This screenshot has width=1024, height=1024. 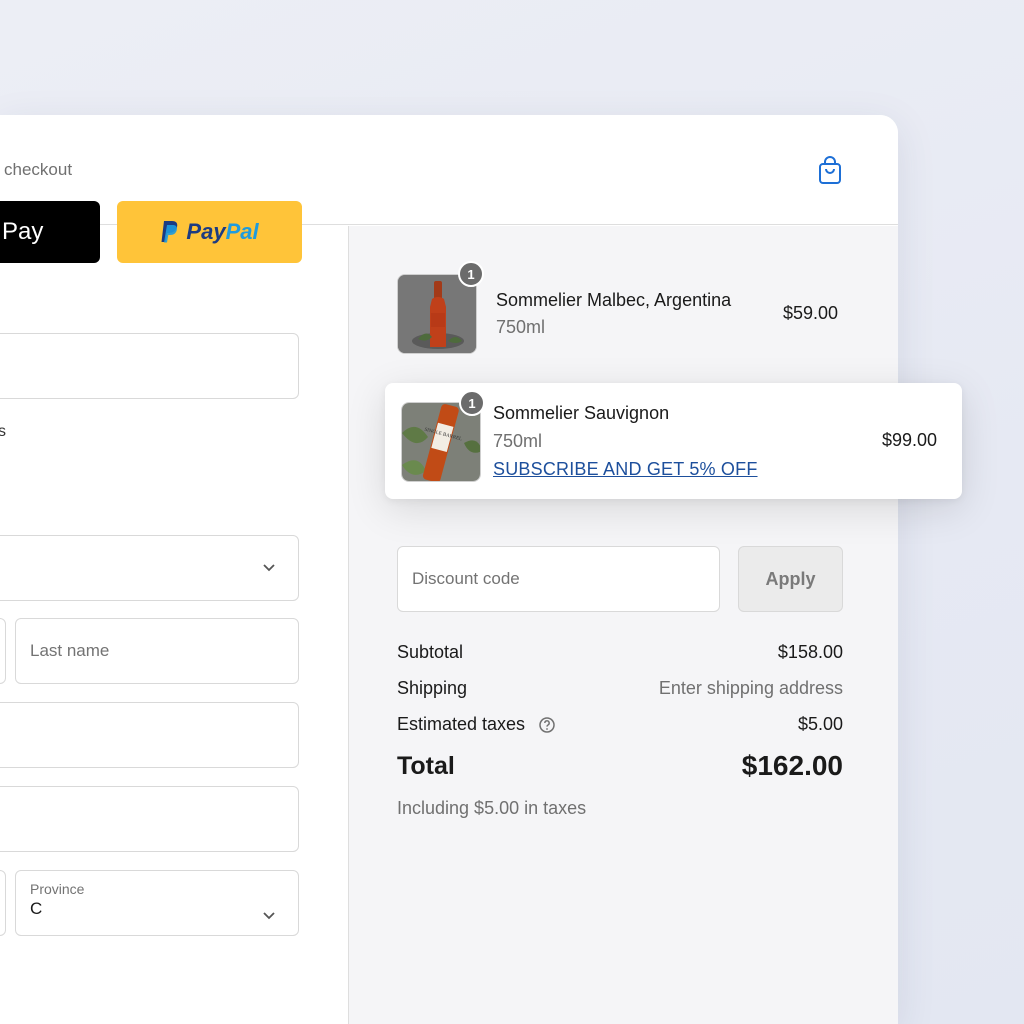 I want to click on country-select, so click(x=149, y=568).